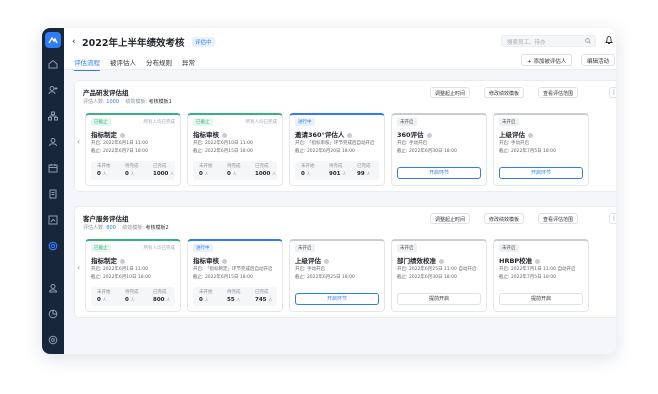 The height and width of the screenshot is (394, 658). What do you see at coordinates (233, 269) in the screenshot?
I see `stage-start: 开启: 「指标制定」环节完成后自动开启` at bounding box center [233, 269].